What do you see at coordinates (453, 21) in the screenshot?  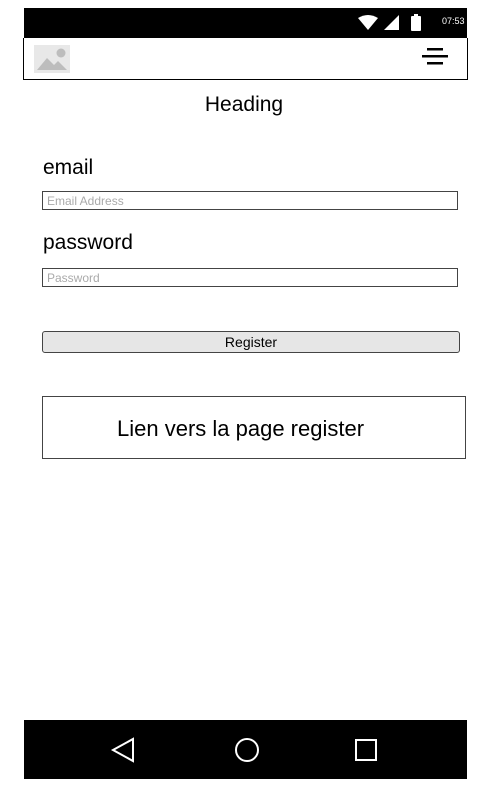 I see `status-time: 07:53` at bounding box center [453, 21].